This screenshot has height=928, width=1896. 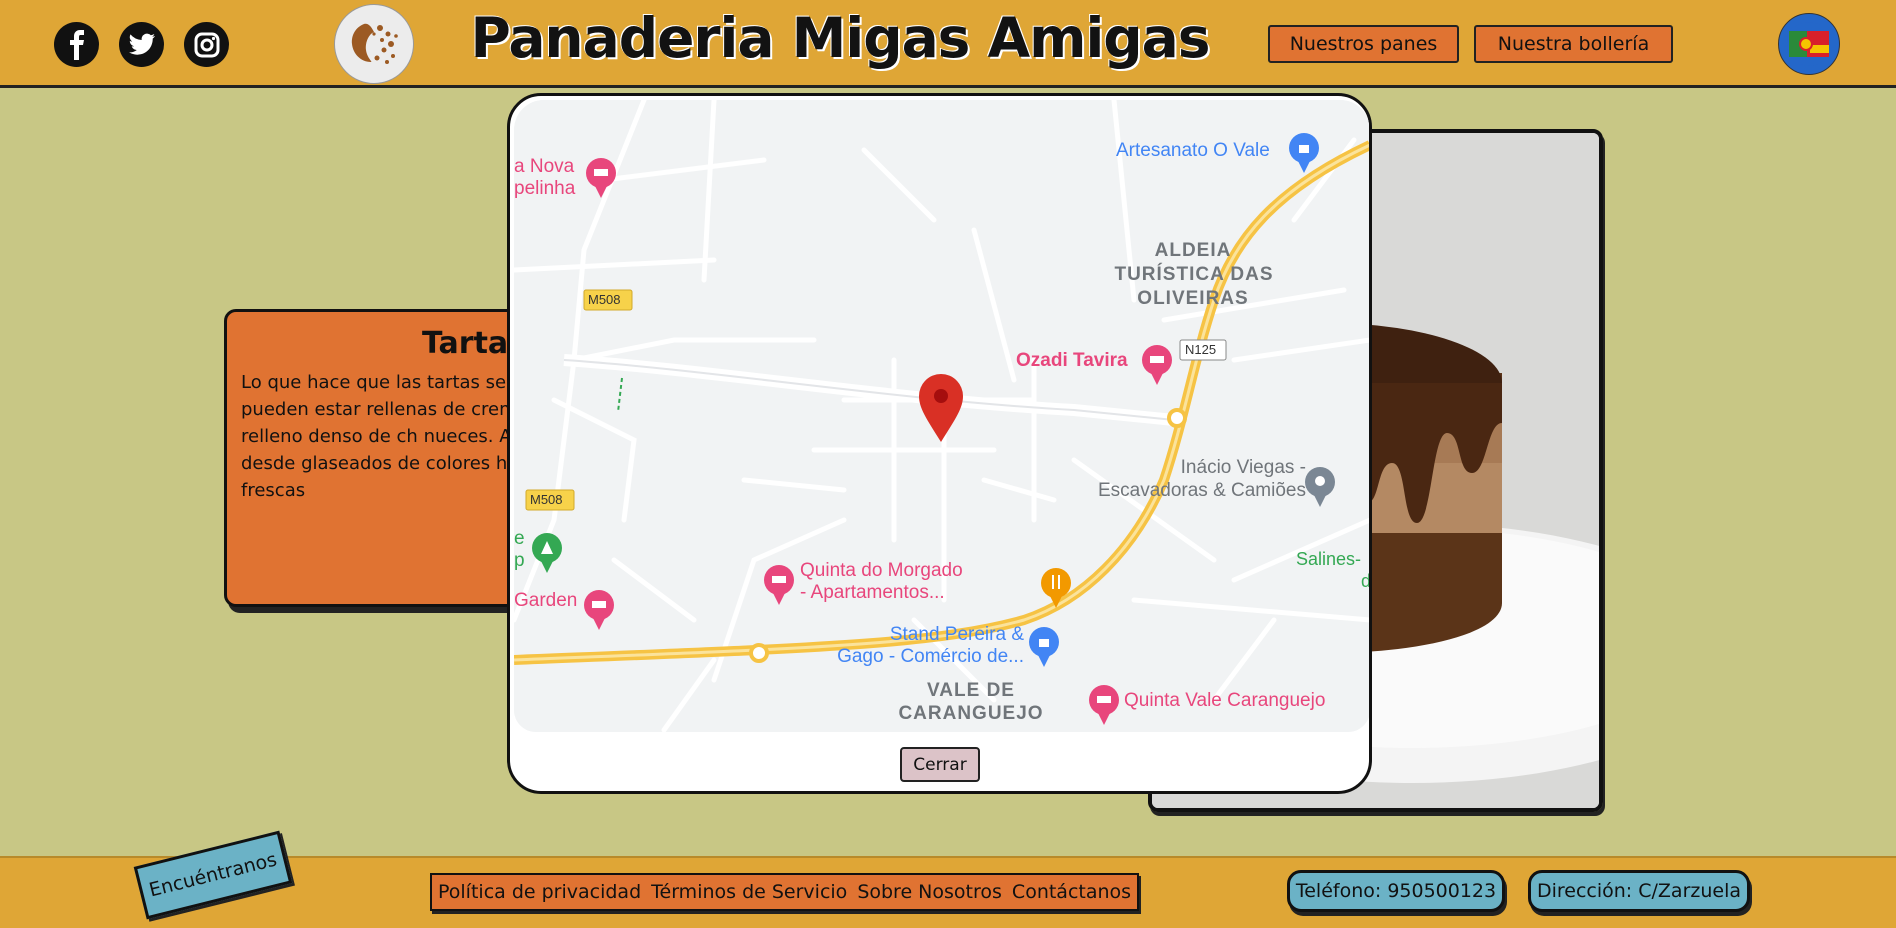 I want to click on map-label: CARANGUEJO, so click(x=971, y=713).